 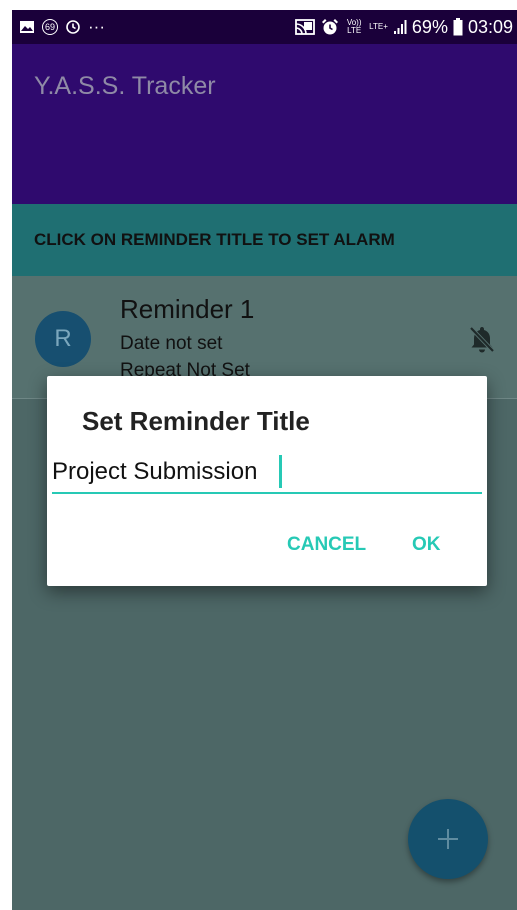 I want to click on status-time: 03:09, so click(x=490, y=26).